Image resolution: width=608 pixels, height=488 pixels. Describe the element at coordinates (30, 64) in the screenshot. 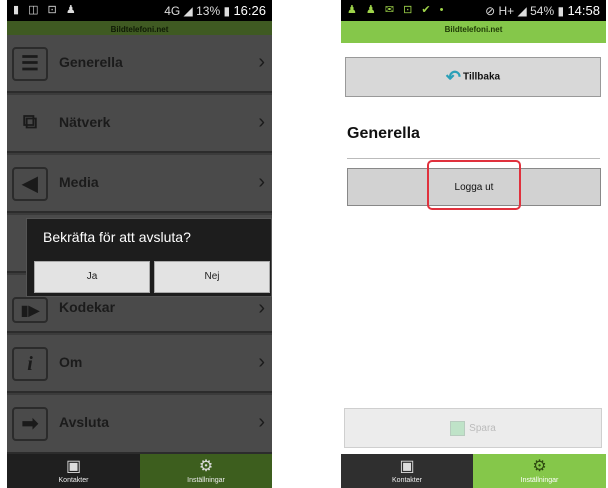

I see `menu-icon: ☰` at that location.